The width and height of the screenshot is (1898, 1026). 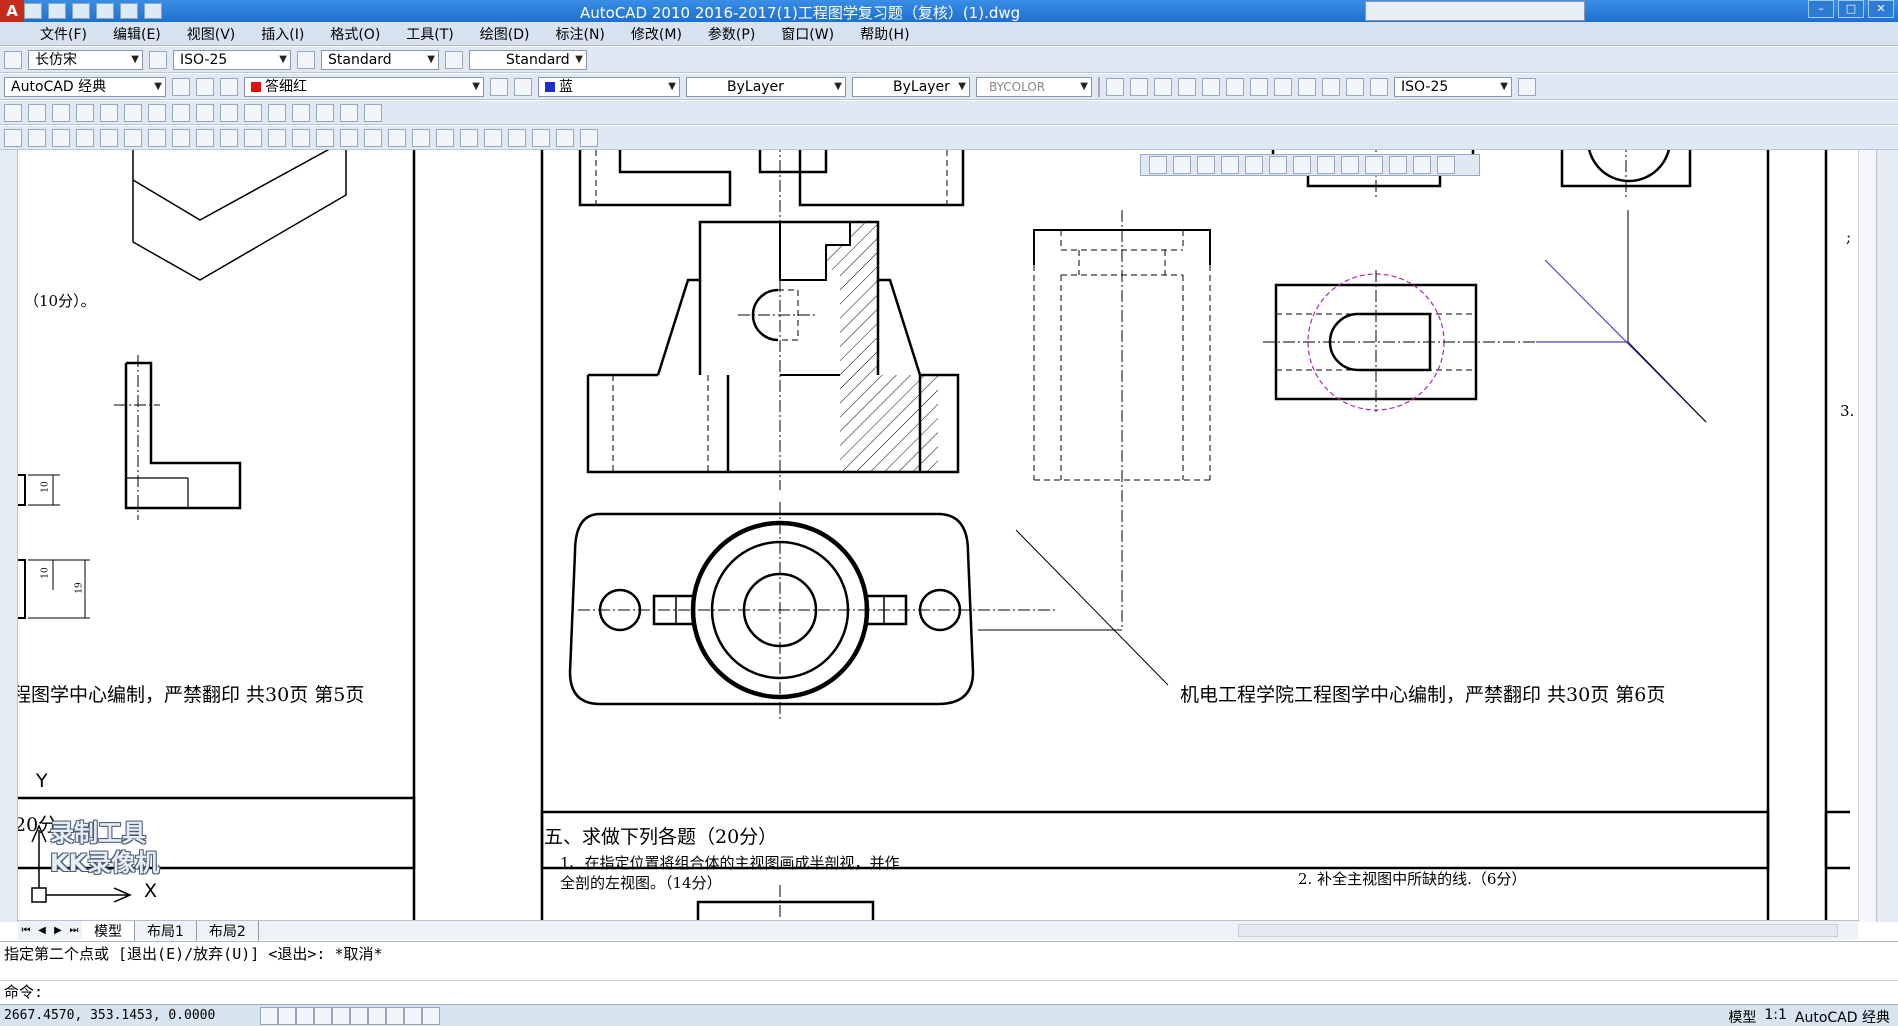 What do you see at coordinates (349, 112) in the screenshot?
I see `union-icon` at bounding box center [349, 112].